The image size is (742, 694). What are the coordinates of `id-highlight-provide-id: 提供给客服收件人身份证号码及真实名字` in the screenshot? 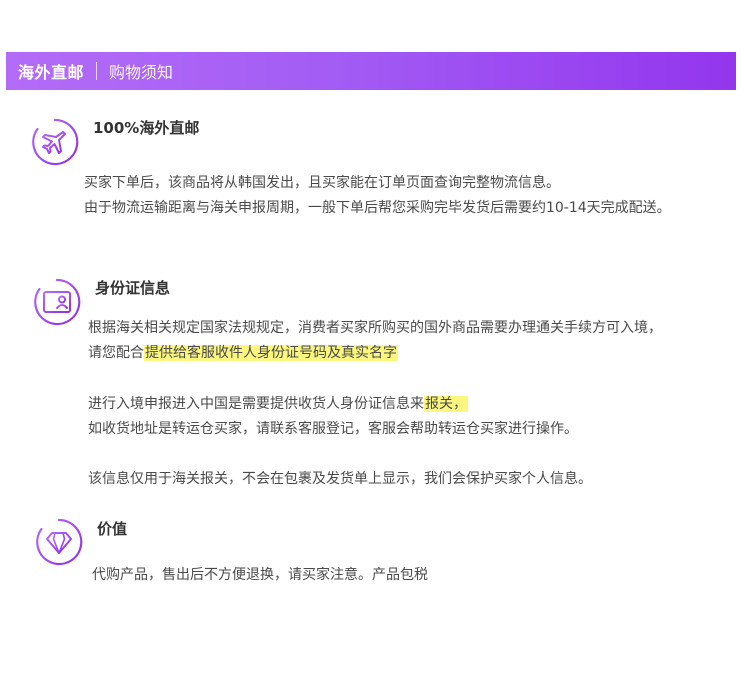 It's located at (271, 353).